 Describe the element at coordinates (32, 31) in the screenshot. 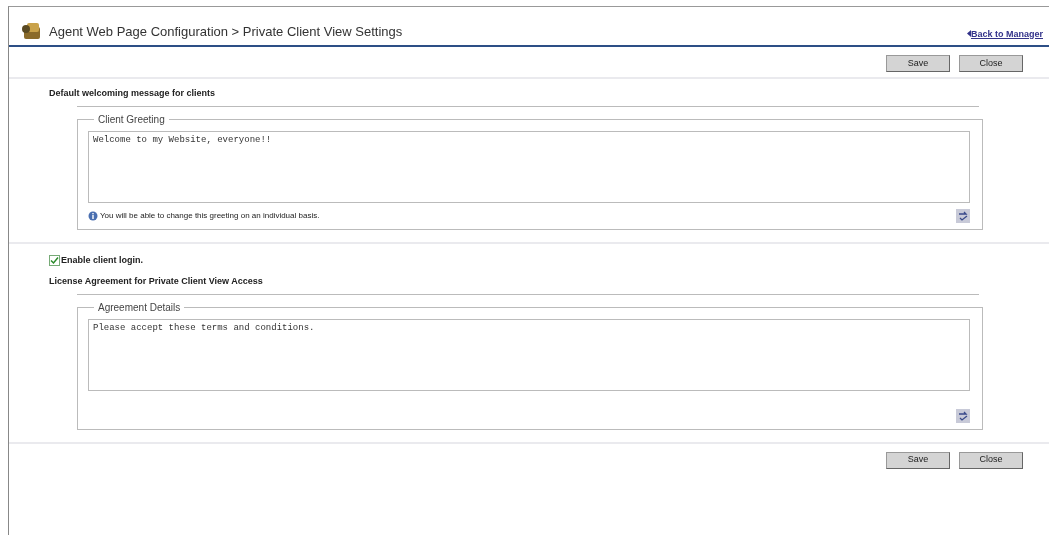

I see `logo-icon` at that location.